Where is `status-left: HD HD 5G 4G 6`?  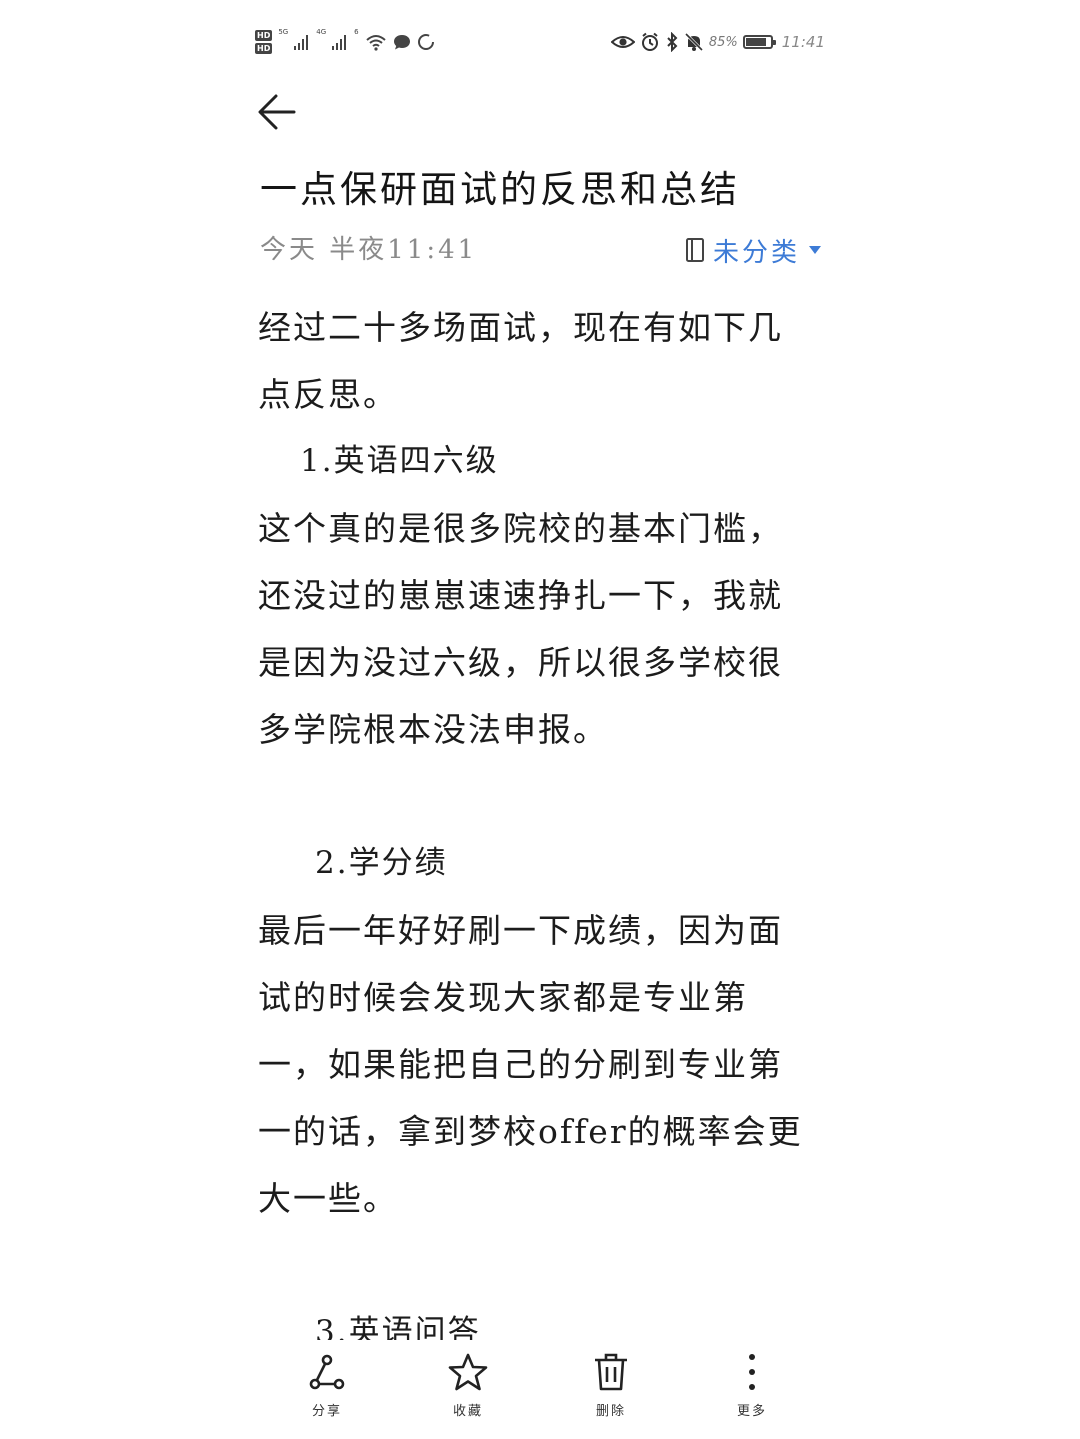
status-left: HD HD 5G 4G 6 is located at coordinates (345, 42).